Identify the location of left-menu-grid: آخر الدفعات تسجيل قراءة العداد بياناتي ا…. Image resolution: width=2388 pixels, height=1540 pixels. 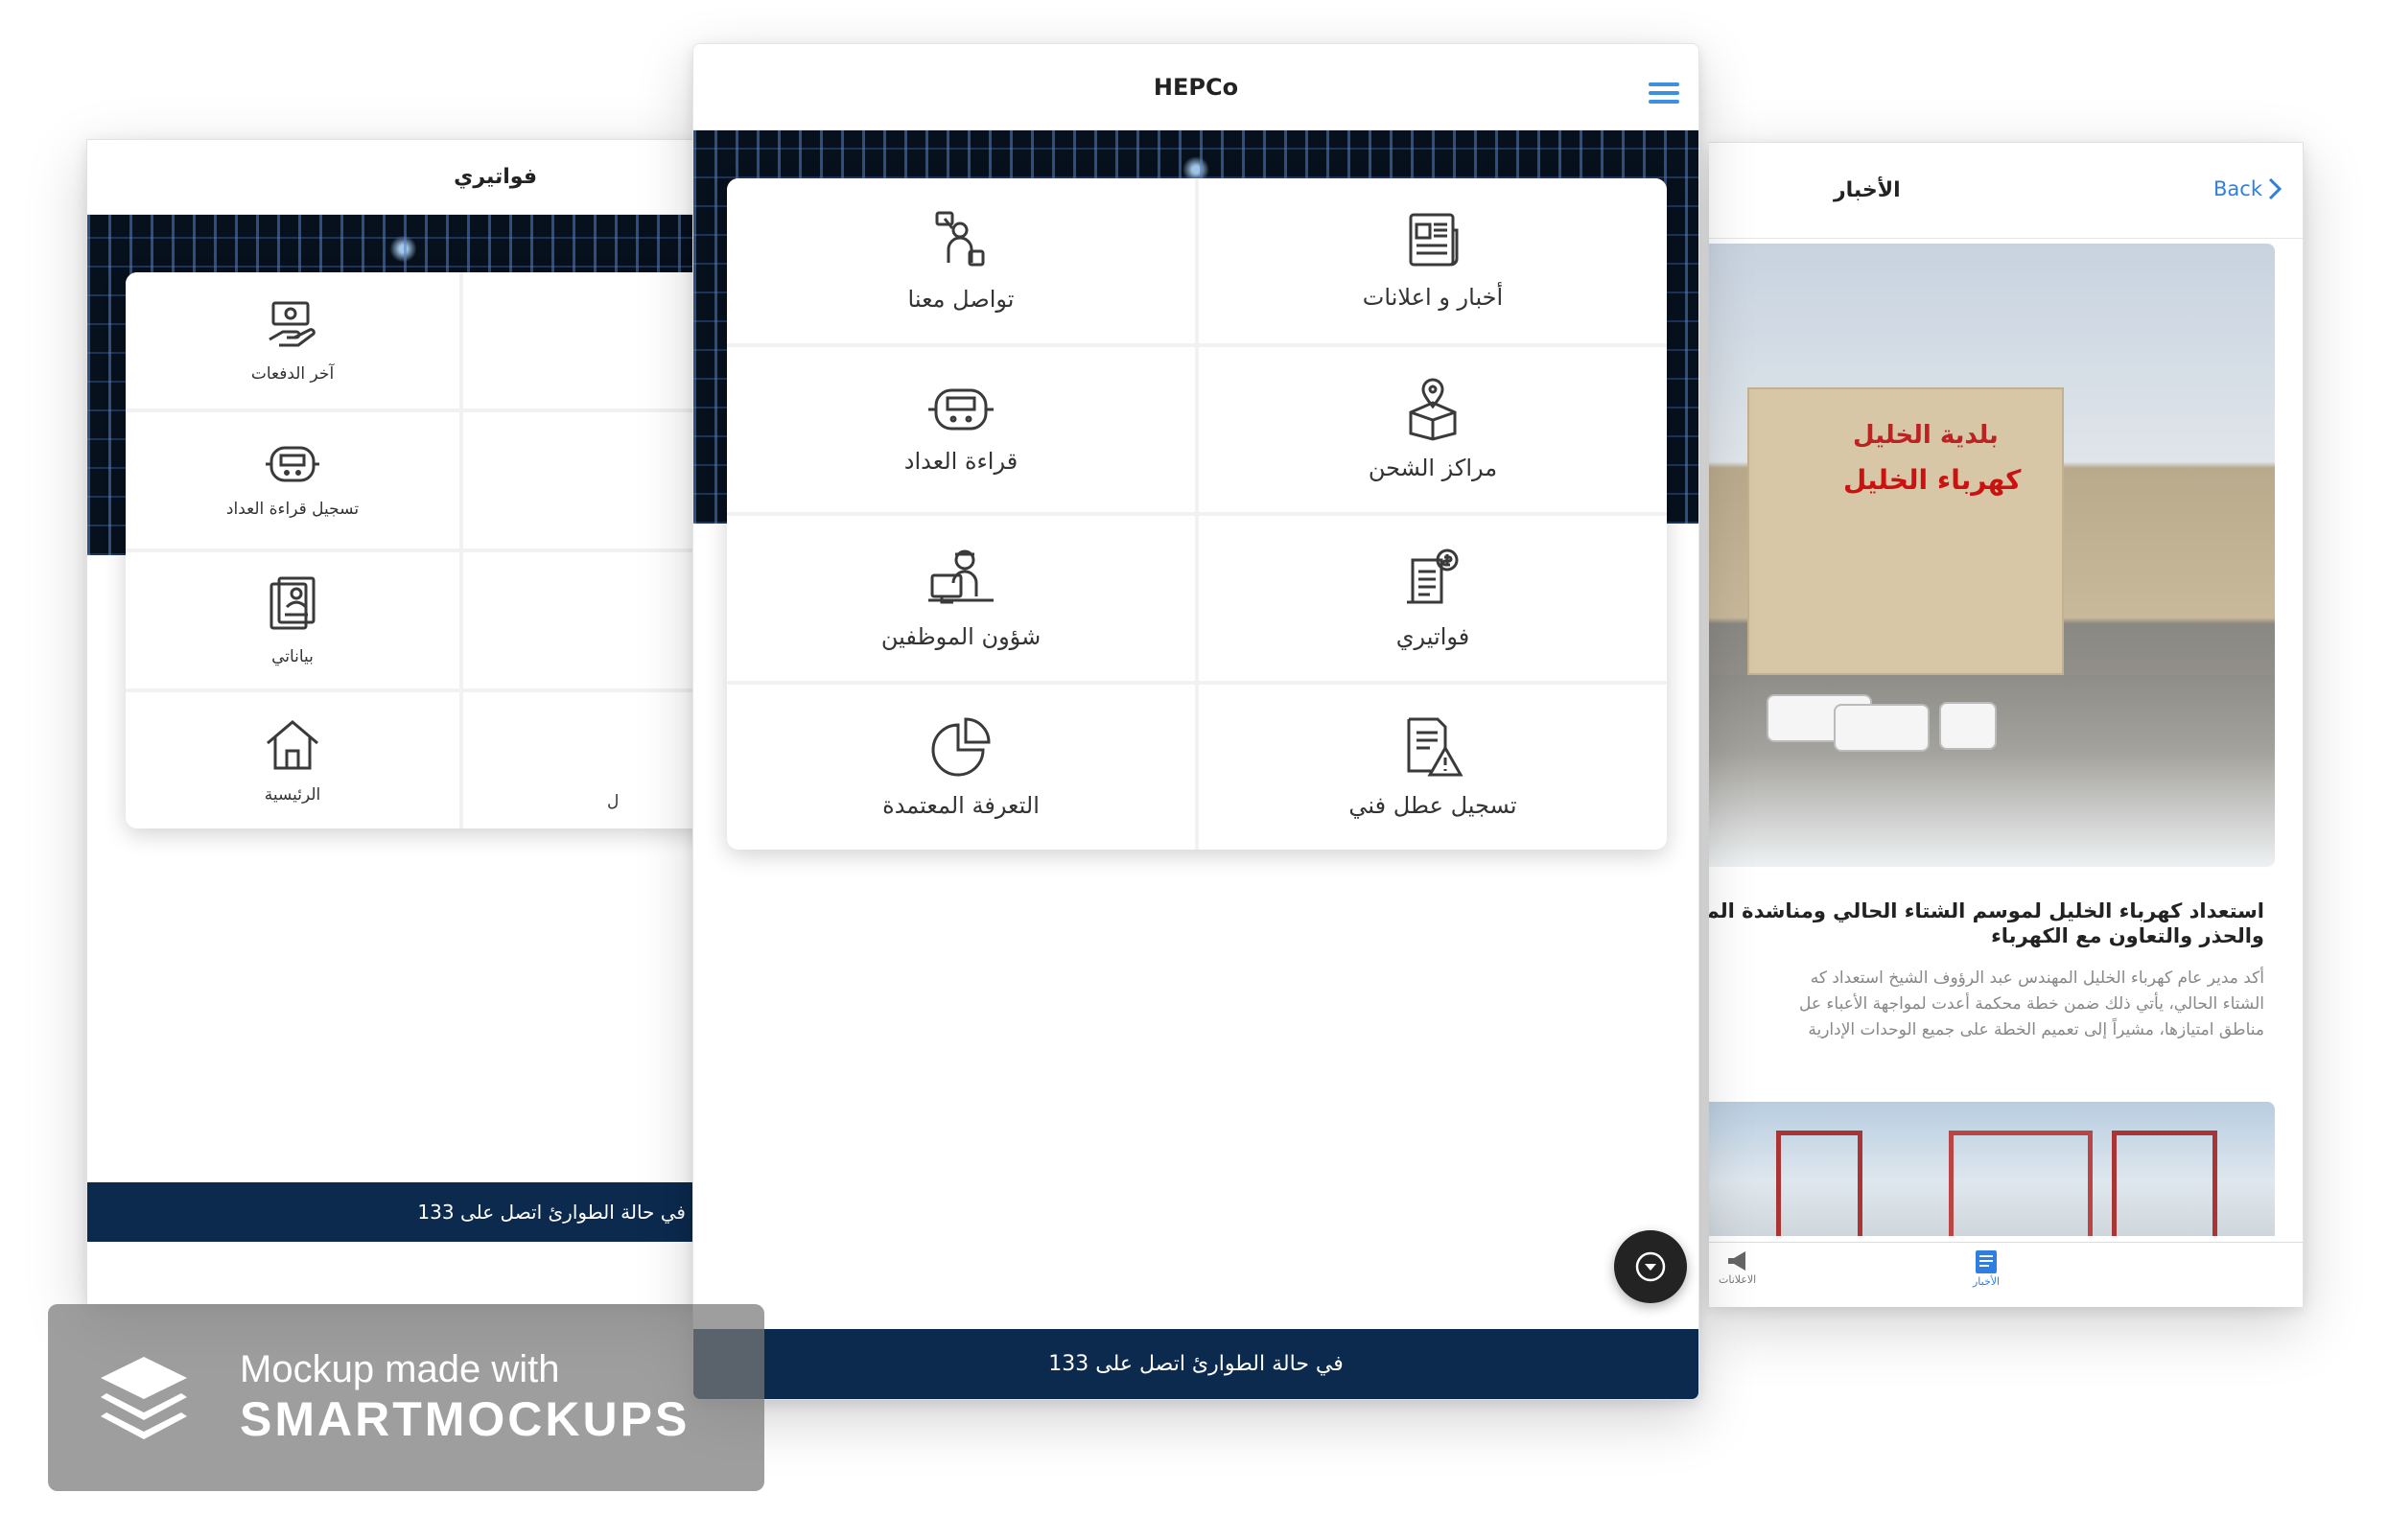
(422, 550).